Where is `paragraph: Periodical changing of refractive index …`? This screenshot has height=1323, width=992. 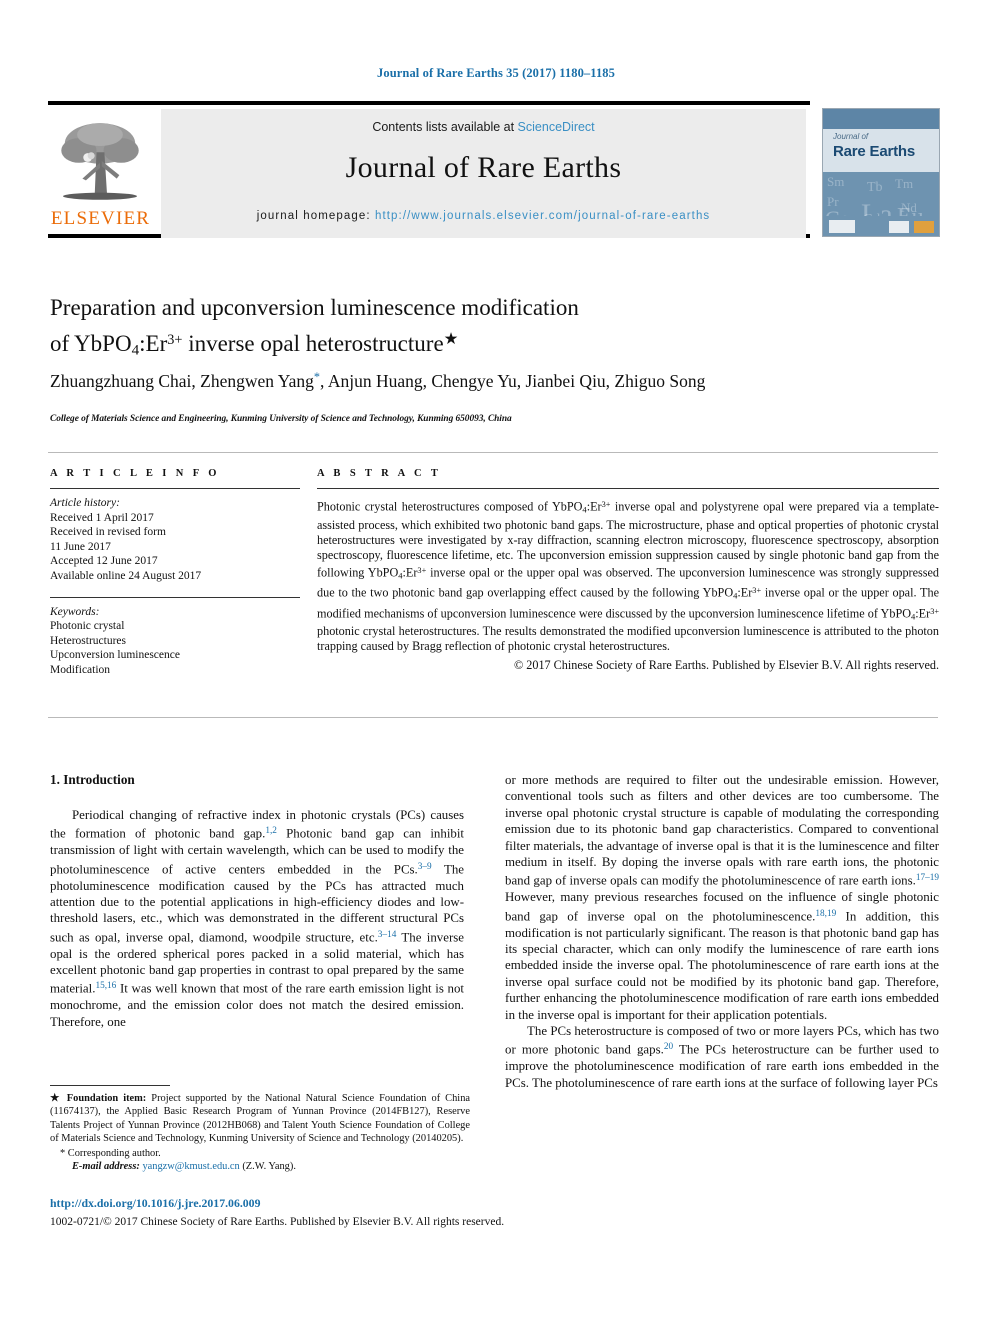 paragraph: Periodical changing of refractive index … is located at coordinates (257, 918).